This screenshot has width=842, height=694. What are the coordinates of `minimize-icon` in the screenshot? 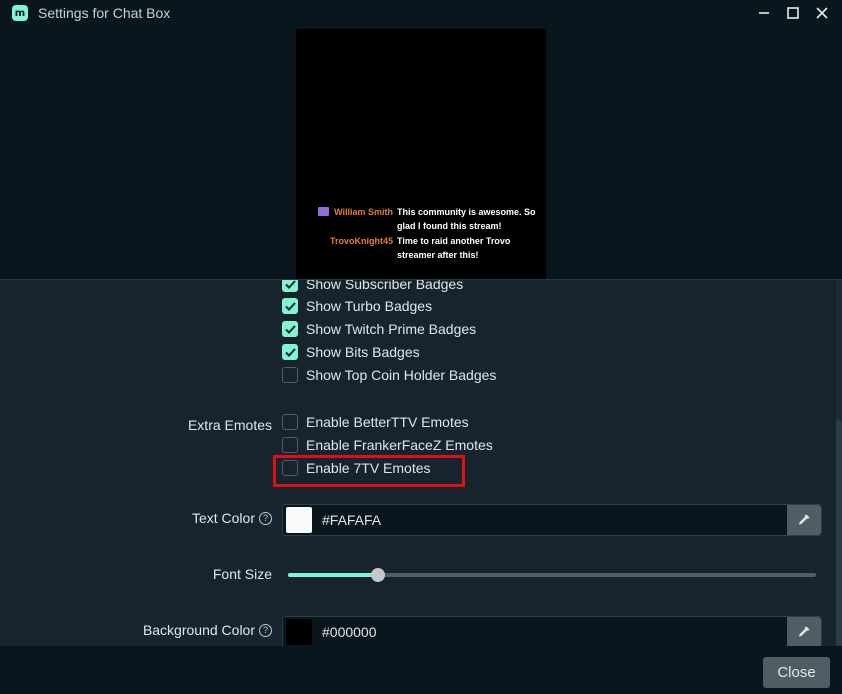 It's located at (764, 13).